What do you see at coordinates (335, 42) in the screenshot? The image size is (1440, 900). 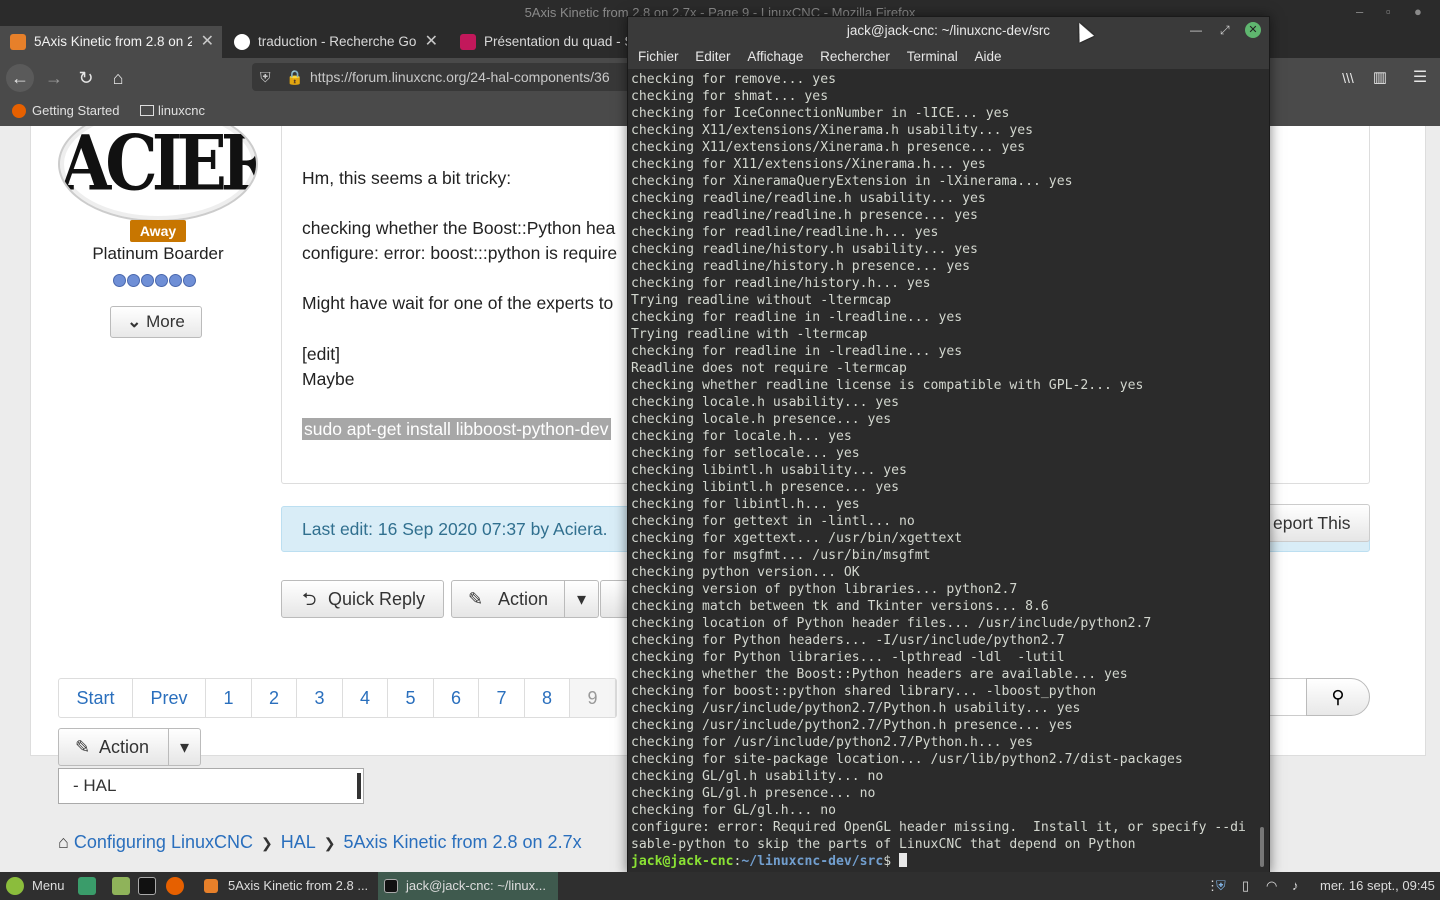 I see `tab-google-search: traduction - Recherche Google ✕` at bounding box center [335, 42].